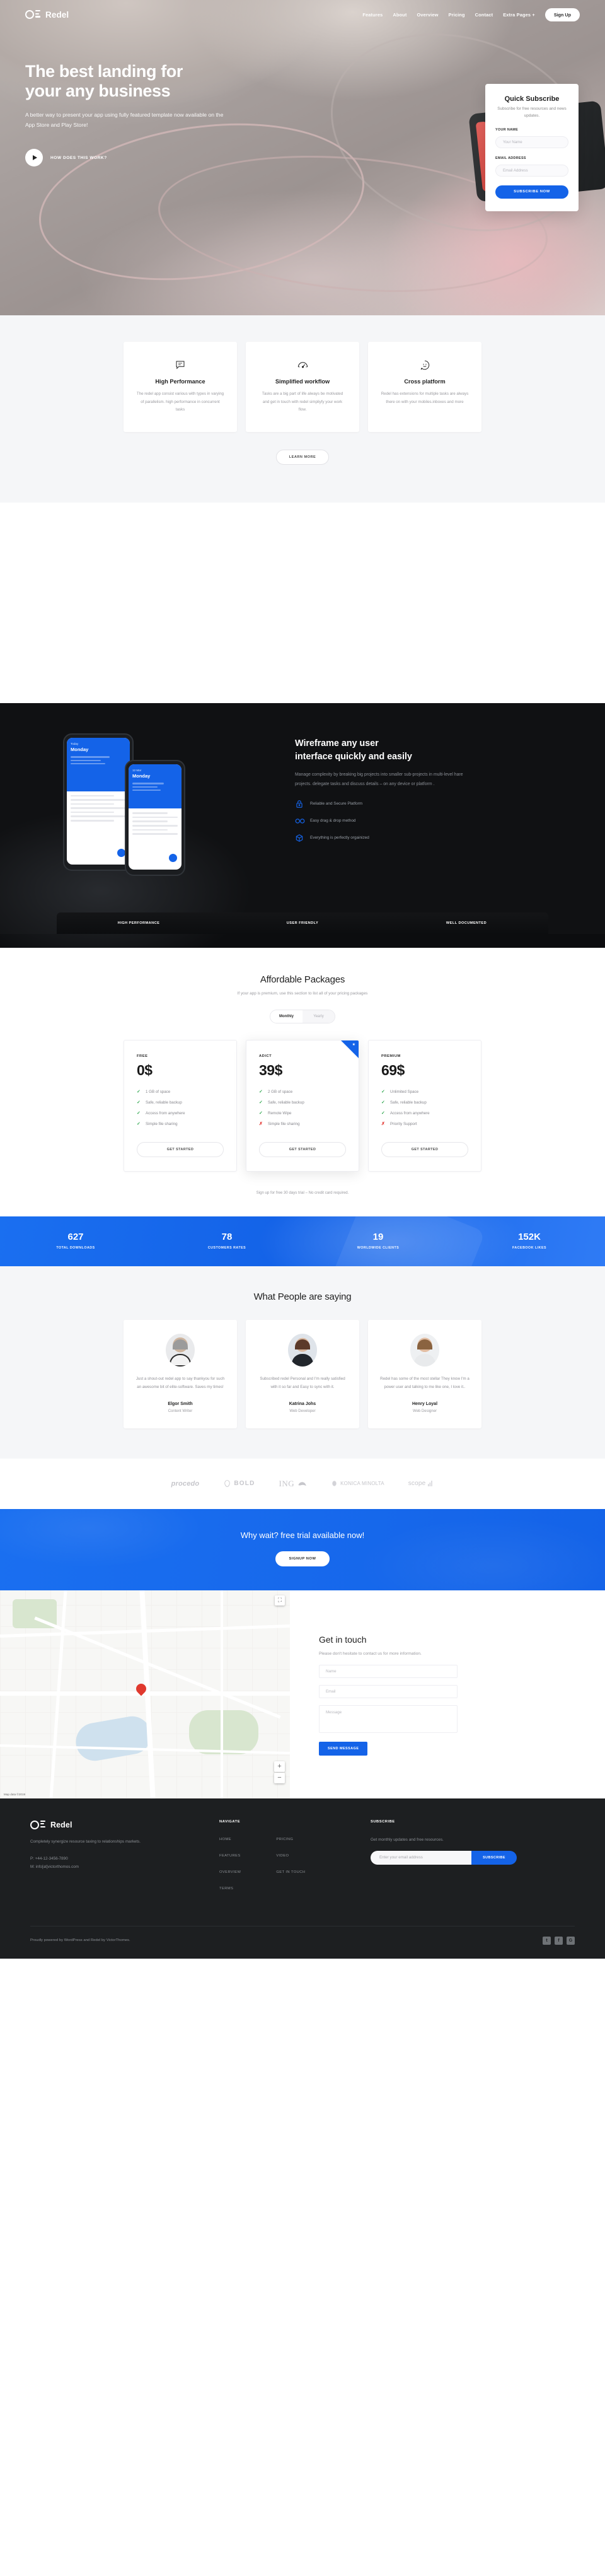 The image size is (605, 2576). Describe the element at coordinates (290, 1840) in the screenshot. I see `footer-link-pricing: PRICING` at that location.